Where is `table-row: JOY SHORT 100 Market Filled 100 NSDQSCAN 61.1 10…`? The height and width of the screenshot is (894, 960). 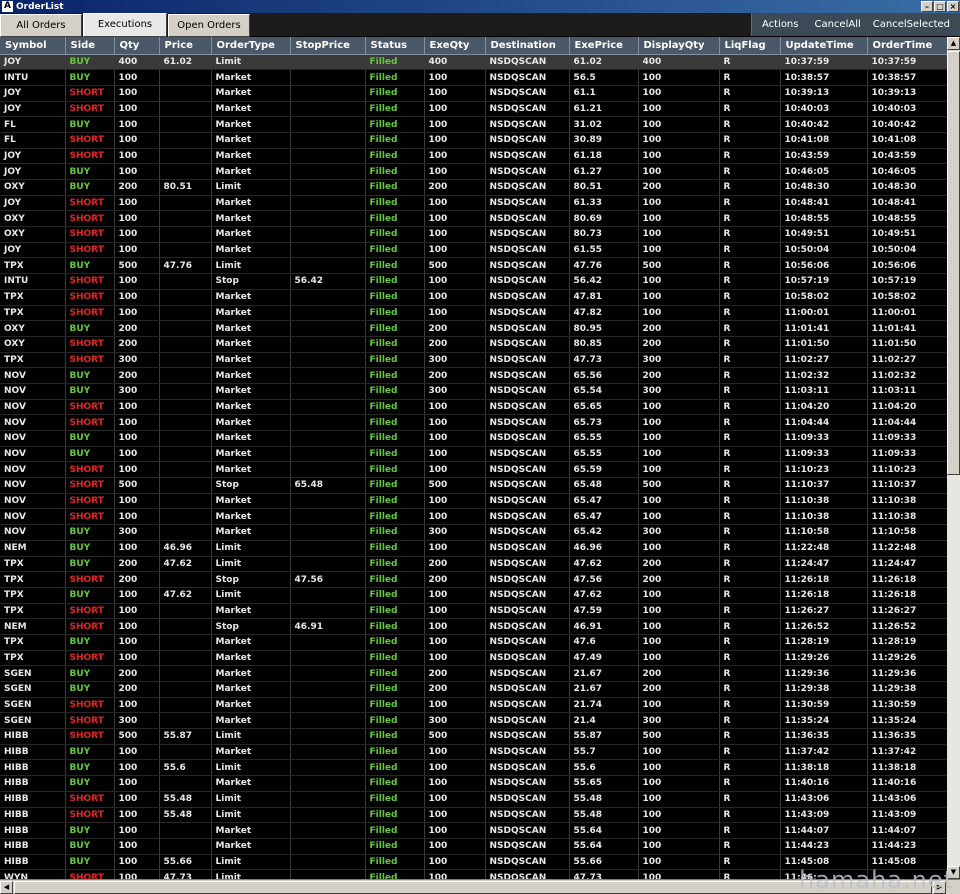 table-row: JOY SHORT 100 Market Filled 100 NSDQSCAN 61.1 10… is located at coordinates (473, 93).